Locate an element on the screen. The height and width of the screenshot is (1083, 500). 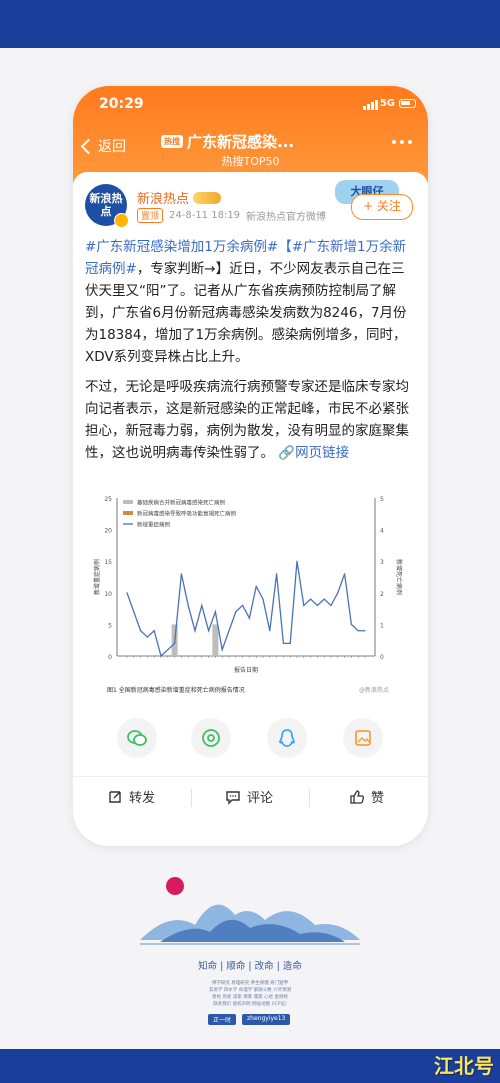
footer-link: 造命 is located at coordinates (292, 966).